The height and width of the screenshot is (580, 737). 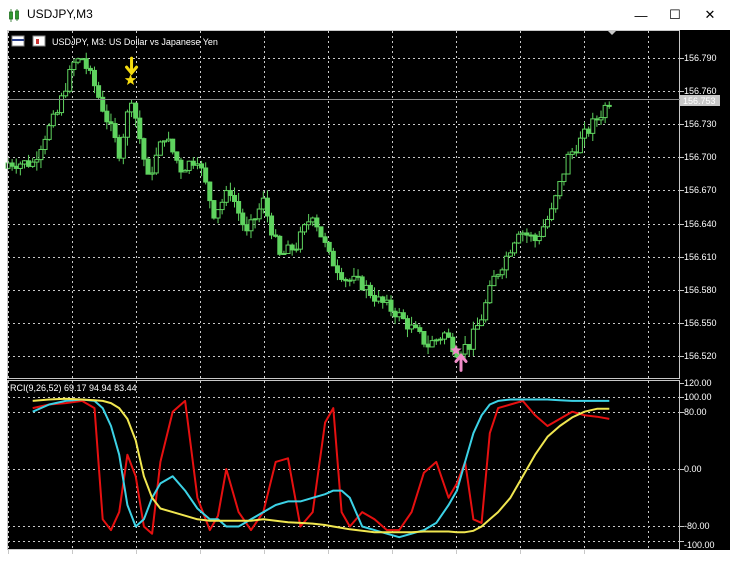 I want to click on time-label: 24 Nov 02:30, so click(x=98, y=564).